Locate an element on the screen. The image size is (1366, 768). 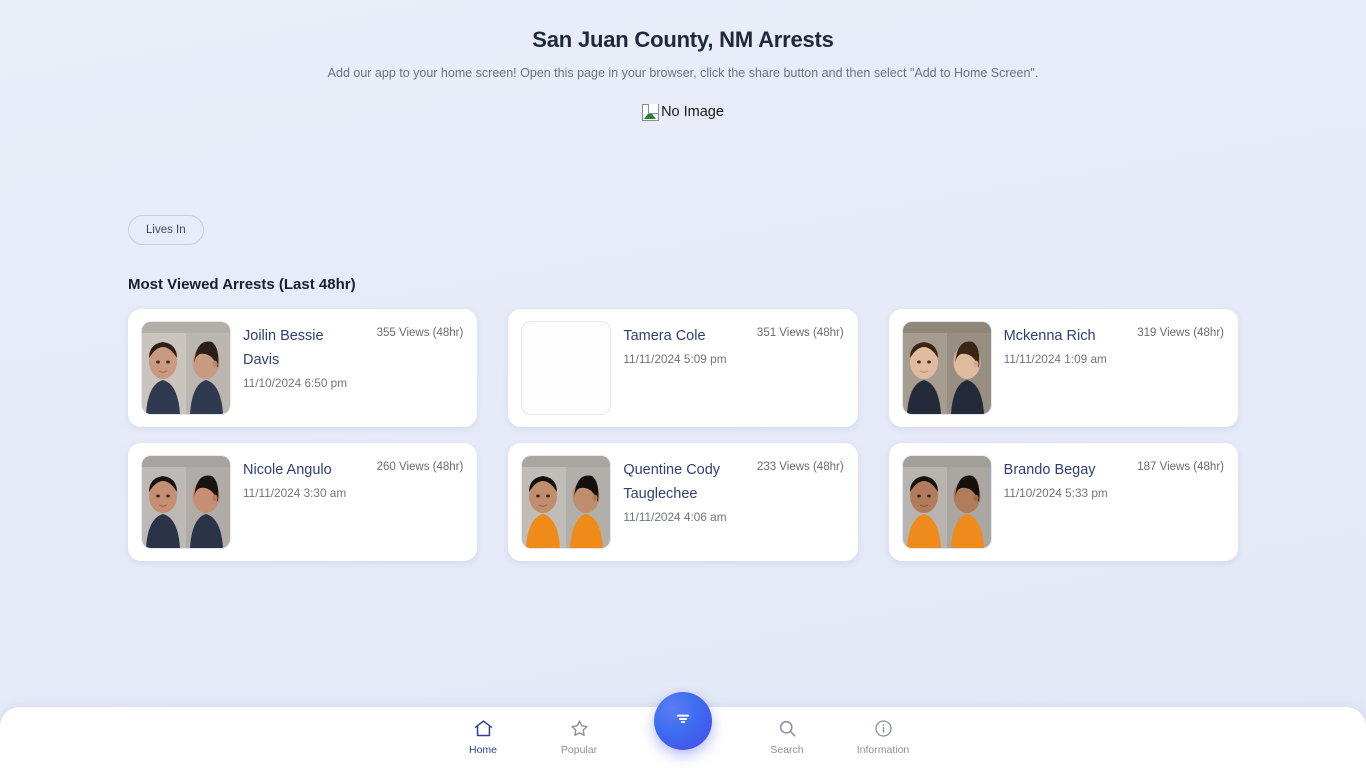
arrest-view-count: 260 Views (48hr) is located at coordinates (420, 467).